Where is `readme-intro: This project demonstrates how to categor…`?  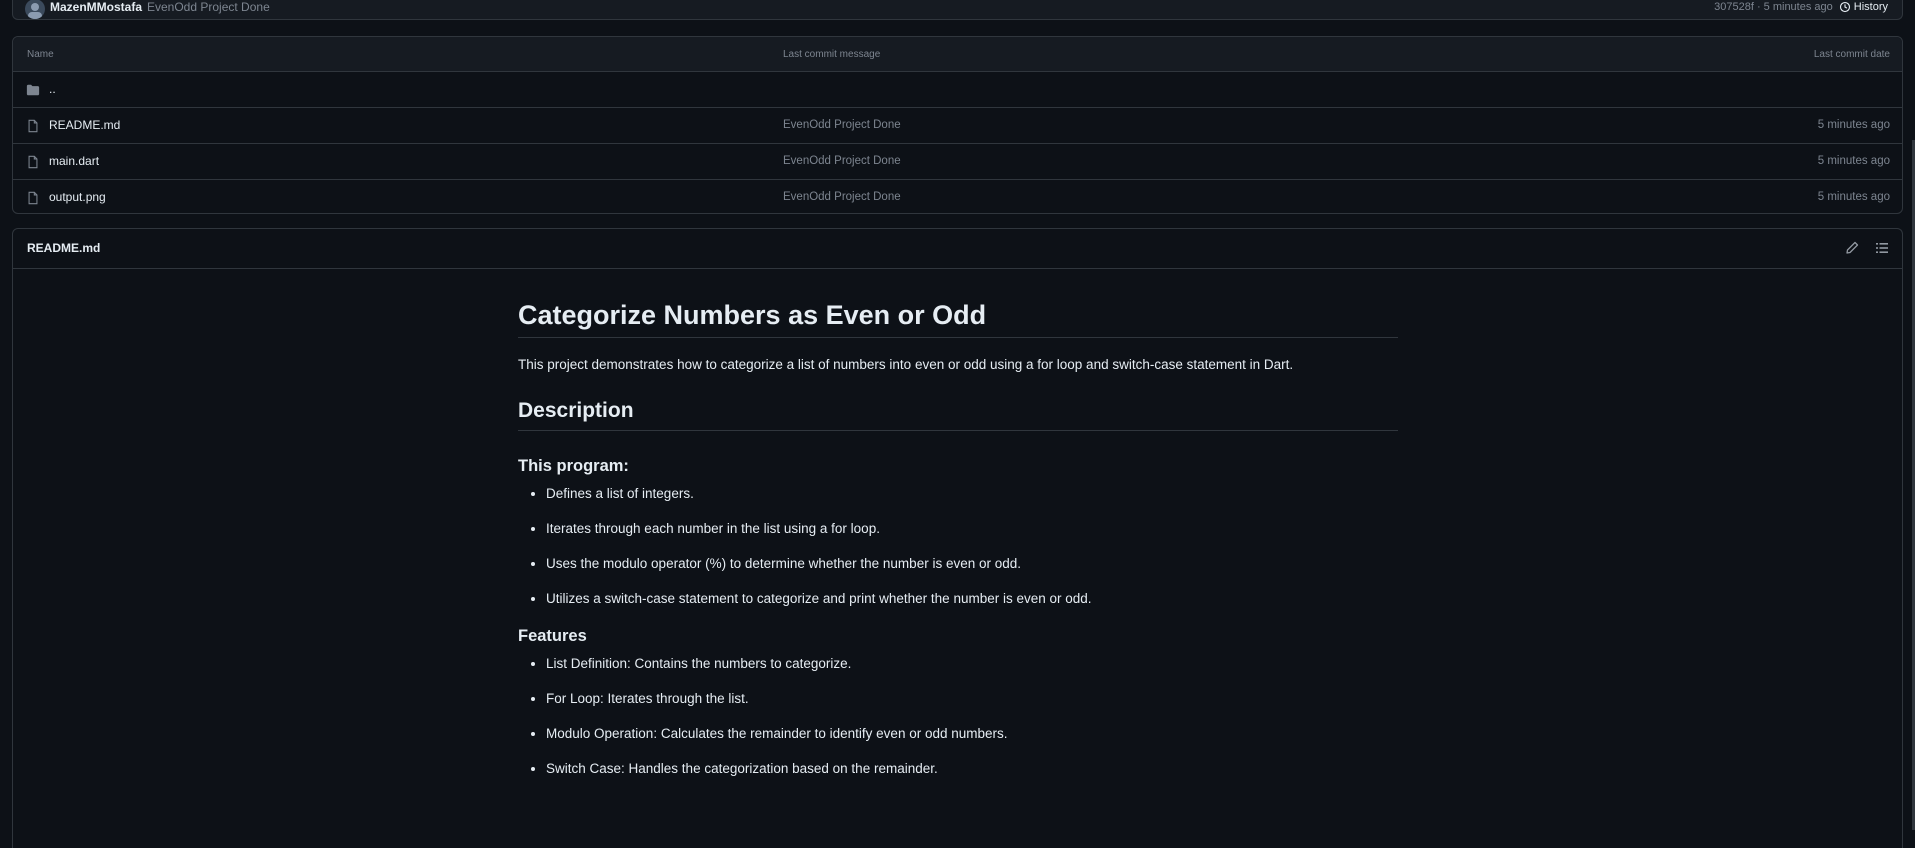 readme-intro: This project demonstrates how to categor… is located at coordinates (906, 364).